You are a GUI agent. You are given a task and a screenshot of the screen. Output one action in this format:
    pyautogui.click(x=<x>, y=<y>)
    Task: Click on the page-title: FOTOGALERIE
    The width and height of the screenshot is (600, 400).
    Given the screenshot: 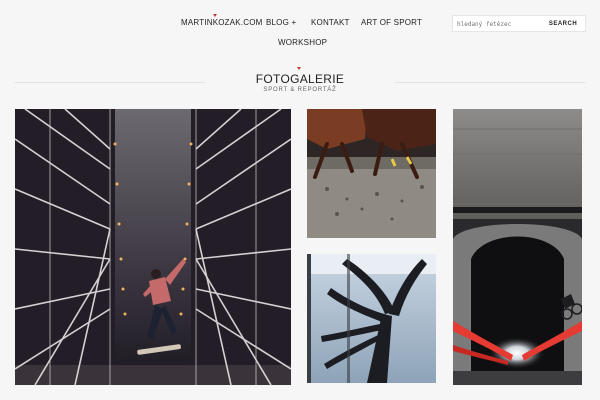 What is the action you would take?
    pyautogui.click(x=300, y=79)
    